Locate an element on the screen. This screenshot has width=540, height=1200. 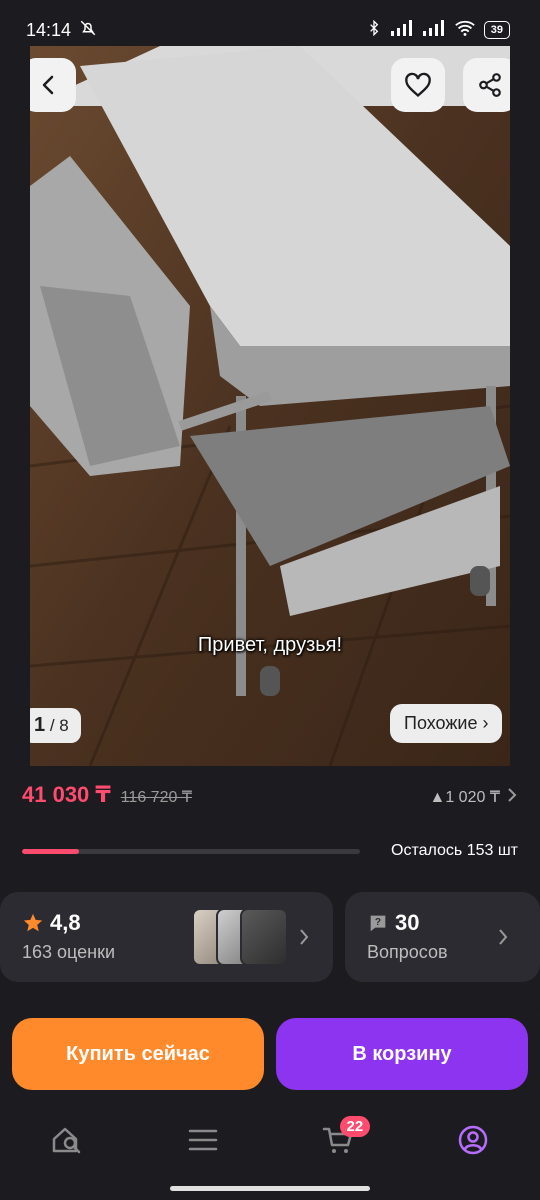
stock-progress-bar is located at coordinates (191, 851).